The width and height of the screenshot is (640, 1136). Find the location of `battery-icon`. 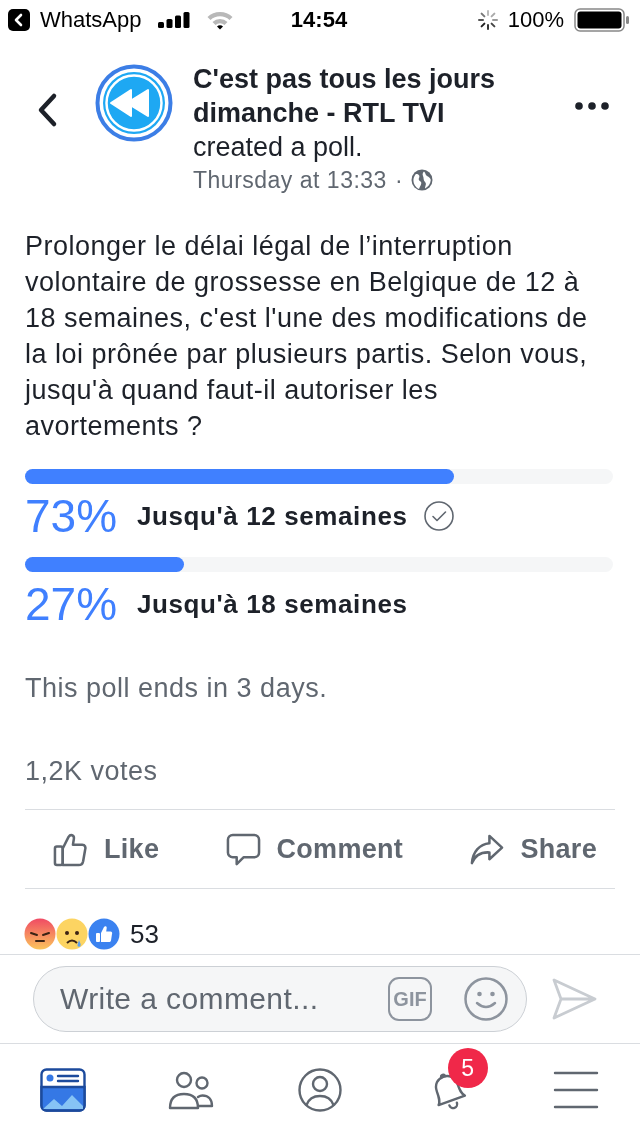

battery-icon is located at coordinates (602, 20).